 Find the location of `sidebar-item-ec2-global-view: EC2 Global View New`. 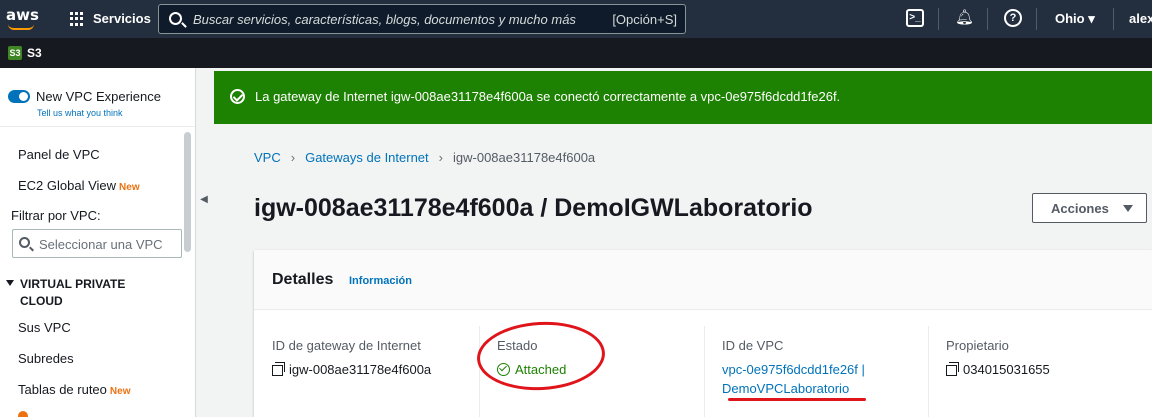

sidebar-item-ec2-global-view: EC2 Global View New is located at coordinates (79, 185).